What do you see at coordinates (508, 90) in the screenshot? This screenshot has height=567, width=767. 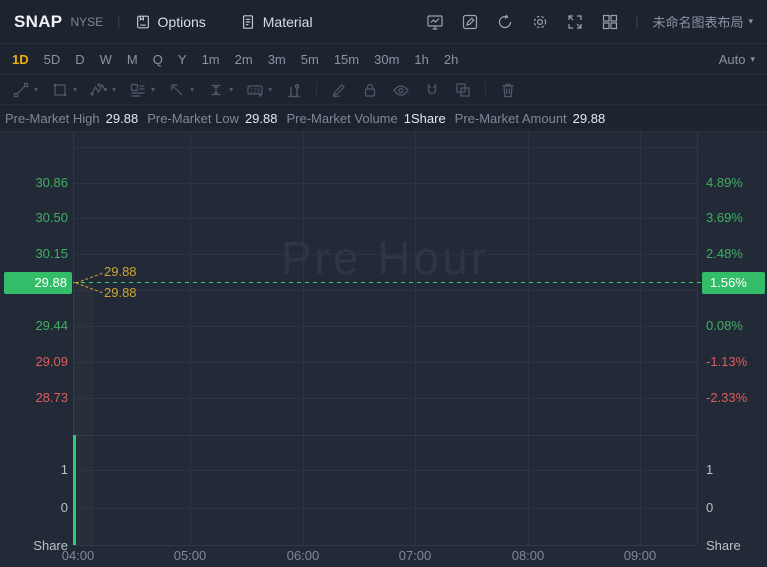 I see `remove-all-trash-tool` at bounding box center [508, 90].